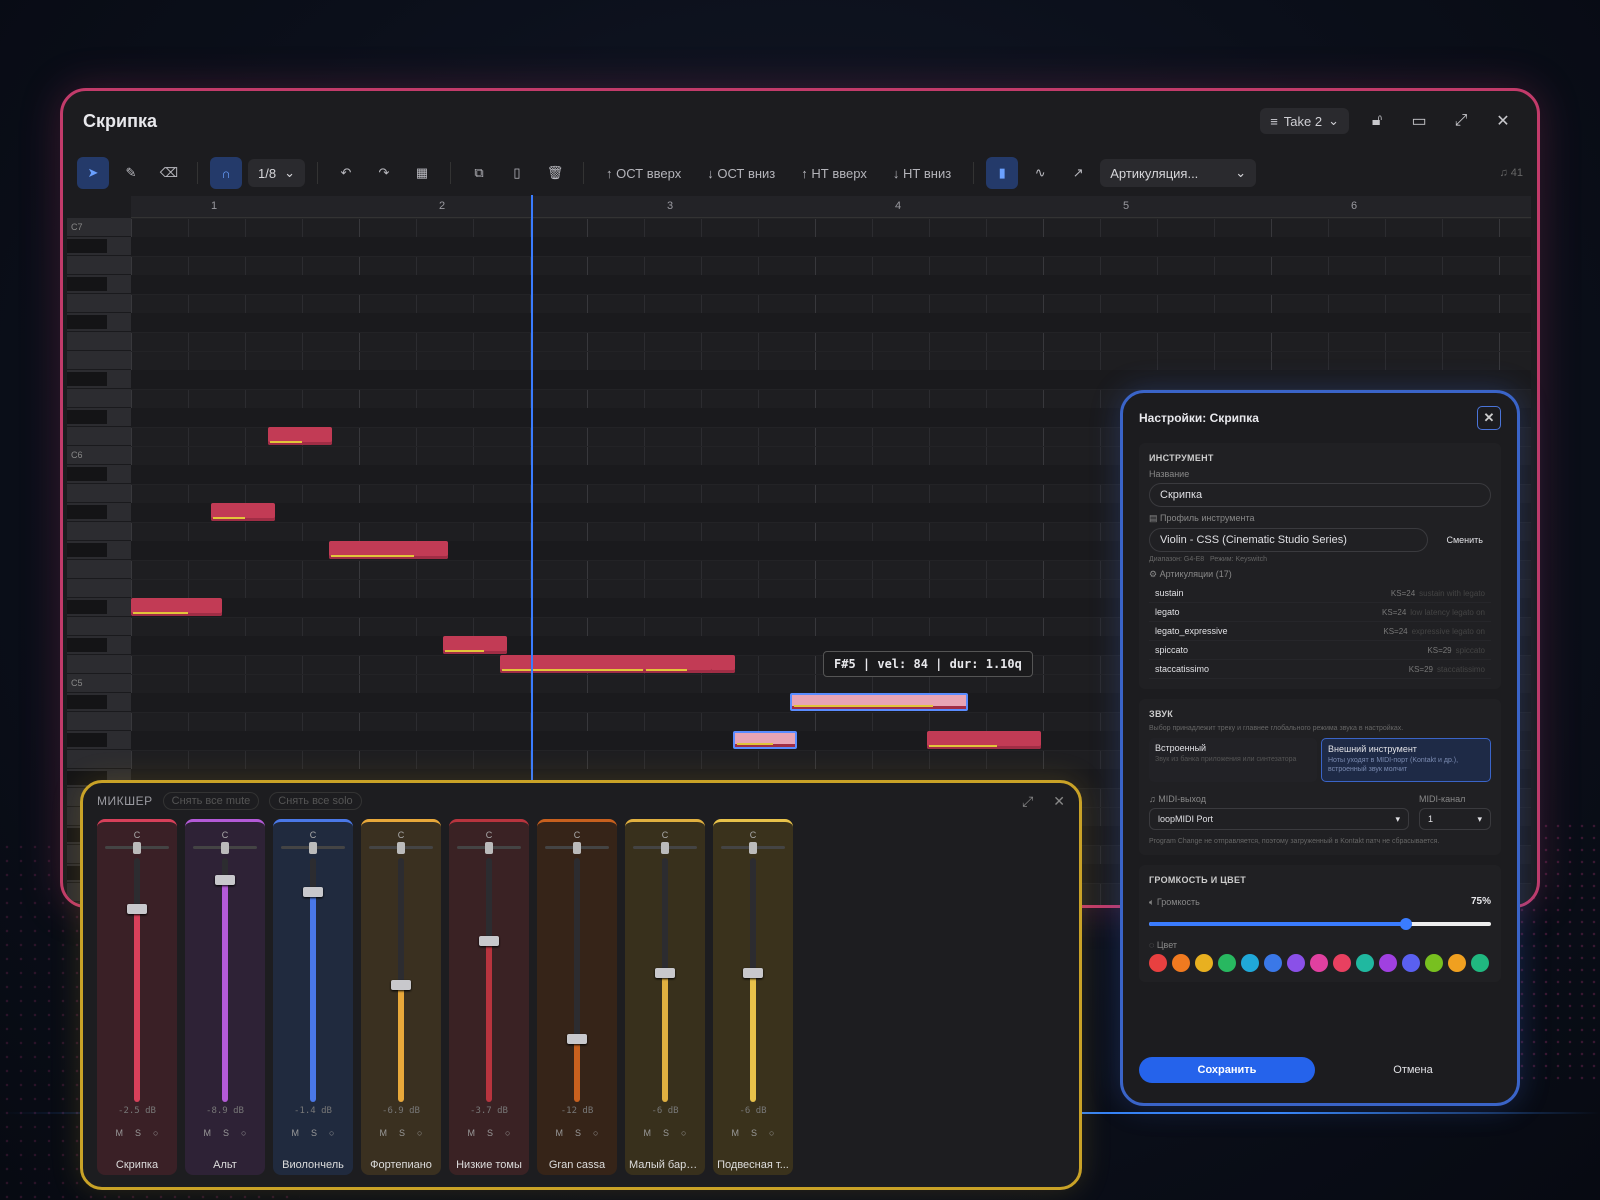 This screenshot has width=1600, height=1200. I want to click on waveform-icon: ∿, so click(1040, 173).